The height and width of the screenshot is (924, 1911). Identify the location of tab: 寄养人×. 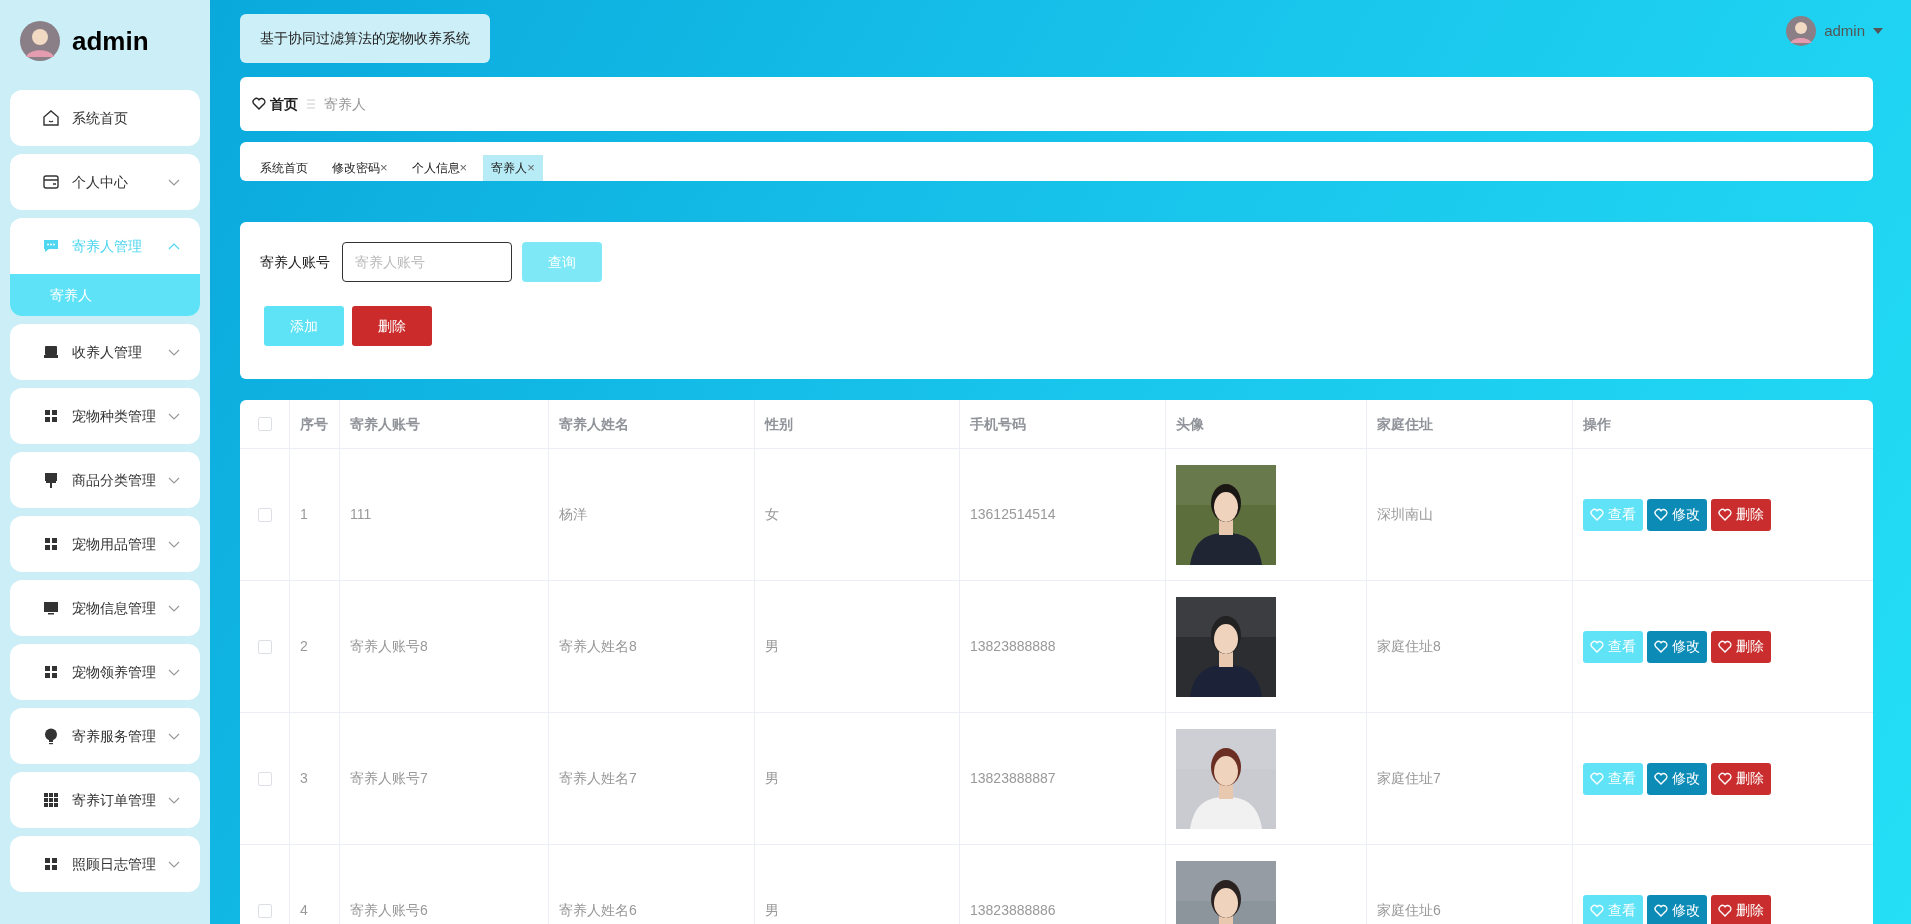
(513, 168).